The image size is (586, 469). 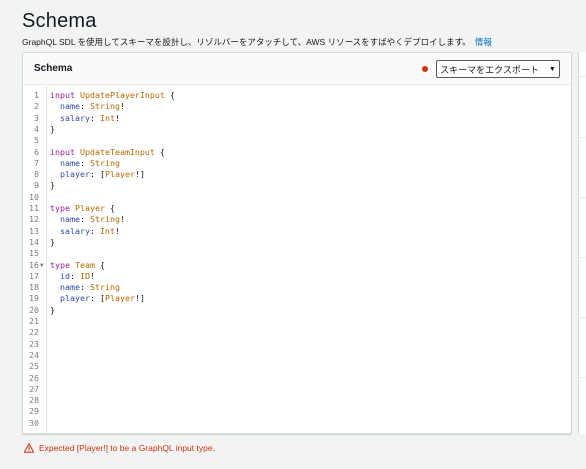 What do you see at coordinates (34, 422) in the screenshot?
I see `line-number: 30` at bounding box center [34, 422].